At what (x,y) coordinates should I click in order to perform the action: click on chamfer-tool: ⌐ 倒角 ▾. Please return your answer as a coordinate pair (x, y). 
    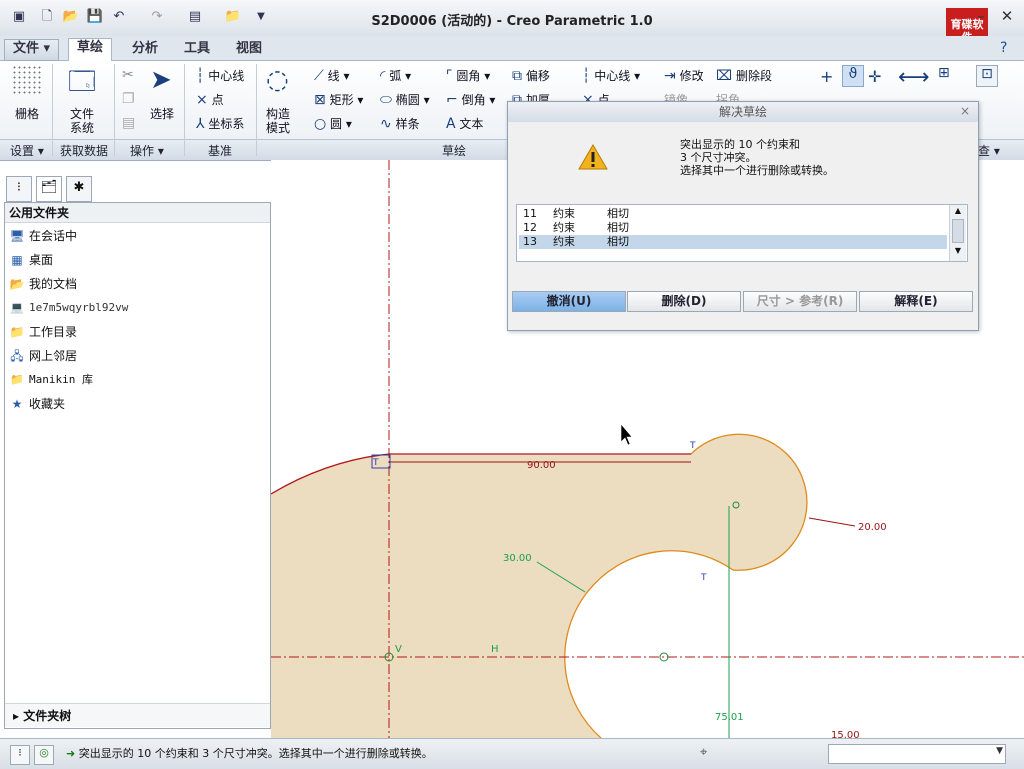
    Looking at the image, I should click on (470, 99).